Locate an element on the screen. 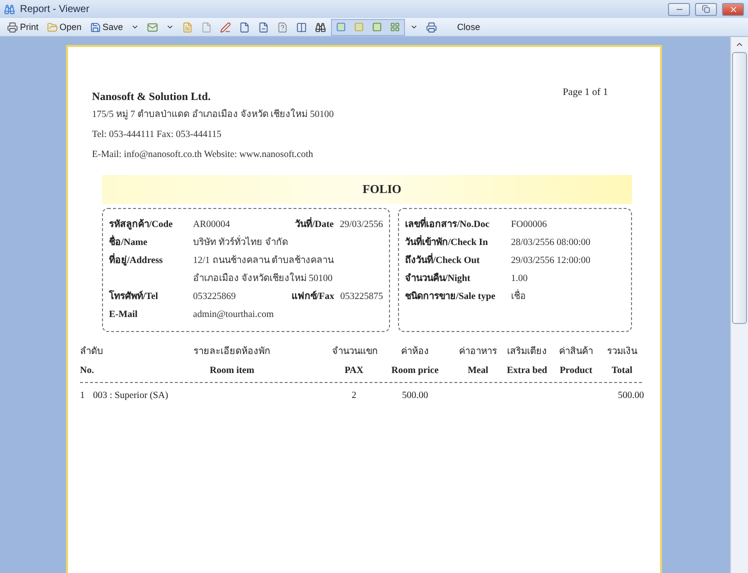  mail-icon is located at coordinates (152, 27).